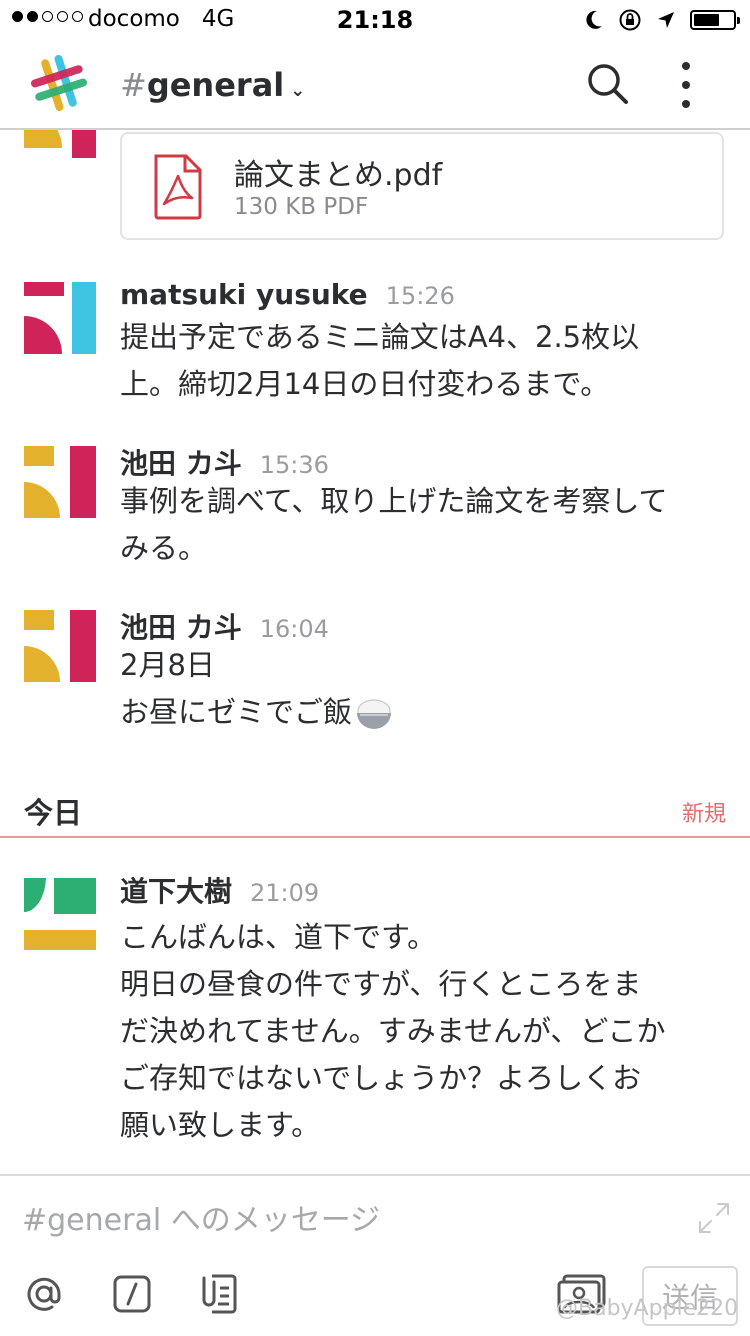 This screenshot has width=750, height=1336. I want to click on day-divider: 今日 新規, so click(375, 814).